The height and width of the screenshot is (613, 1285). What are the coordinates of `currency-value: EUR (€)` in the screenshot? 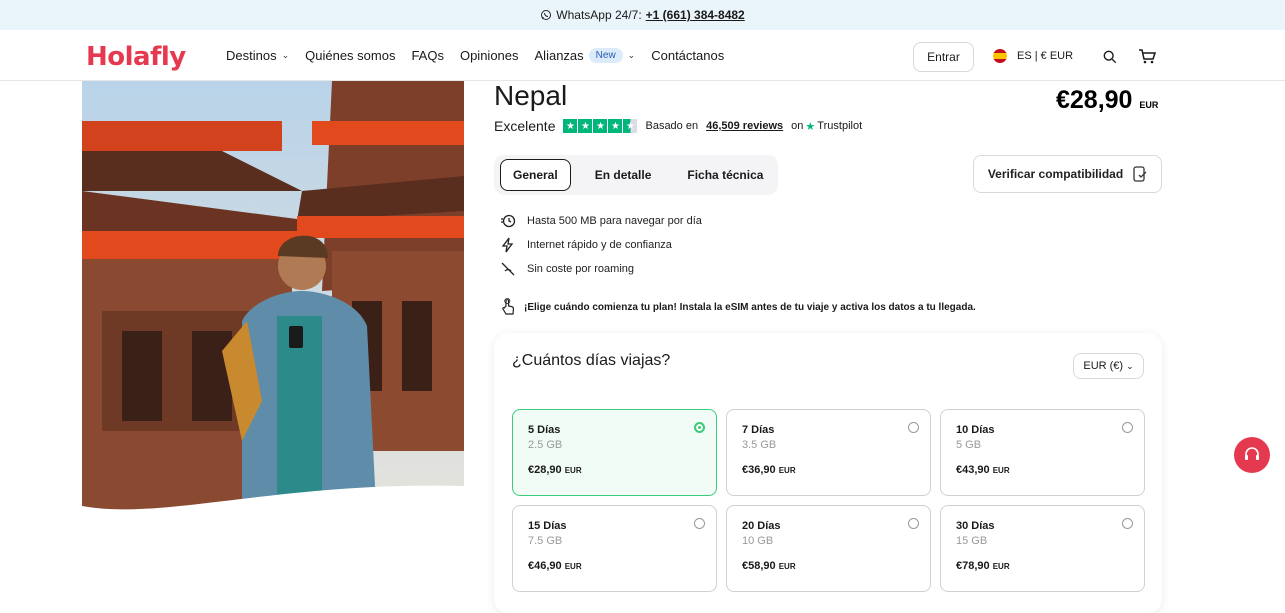 It's located at (1103, 366).